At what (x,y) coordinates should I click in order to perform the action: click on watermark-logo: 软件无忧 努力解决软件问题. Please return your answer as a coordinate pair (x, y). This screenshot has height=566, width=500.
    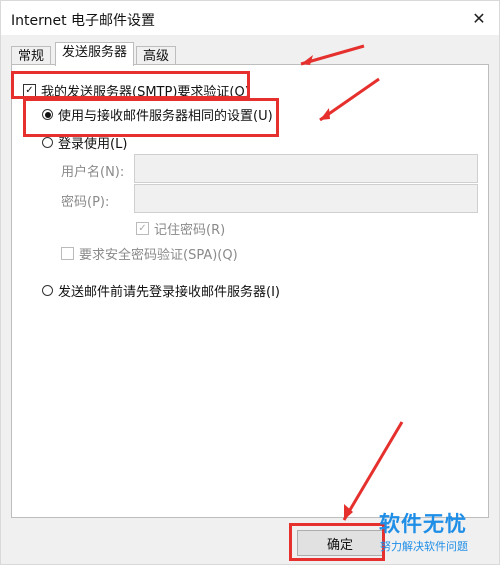
    Looking at the image, I should click on (438, 535).